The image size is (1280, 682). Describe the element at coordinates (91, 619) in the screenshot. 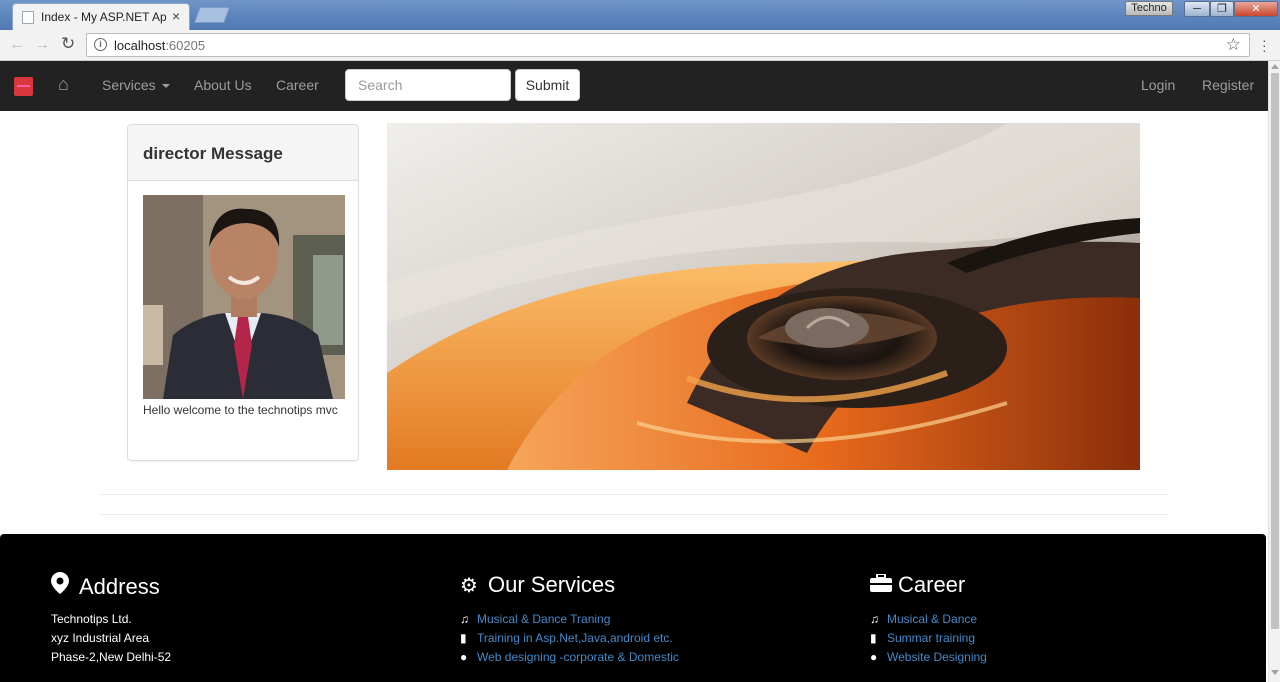

I see `address-line: Technotips Ltd.` at that location.